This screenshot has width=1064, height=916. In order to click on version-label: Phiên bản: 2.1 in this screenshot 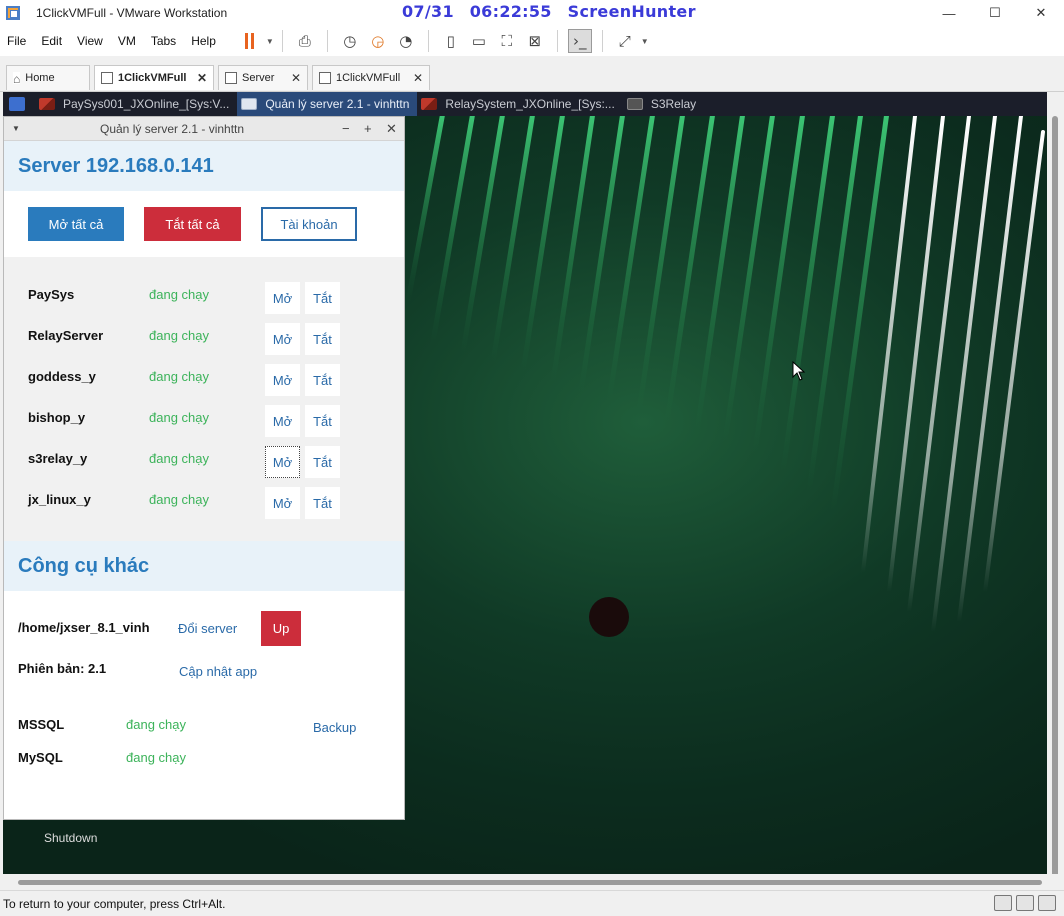, I will do `click(62, 668)`.